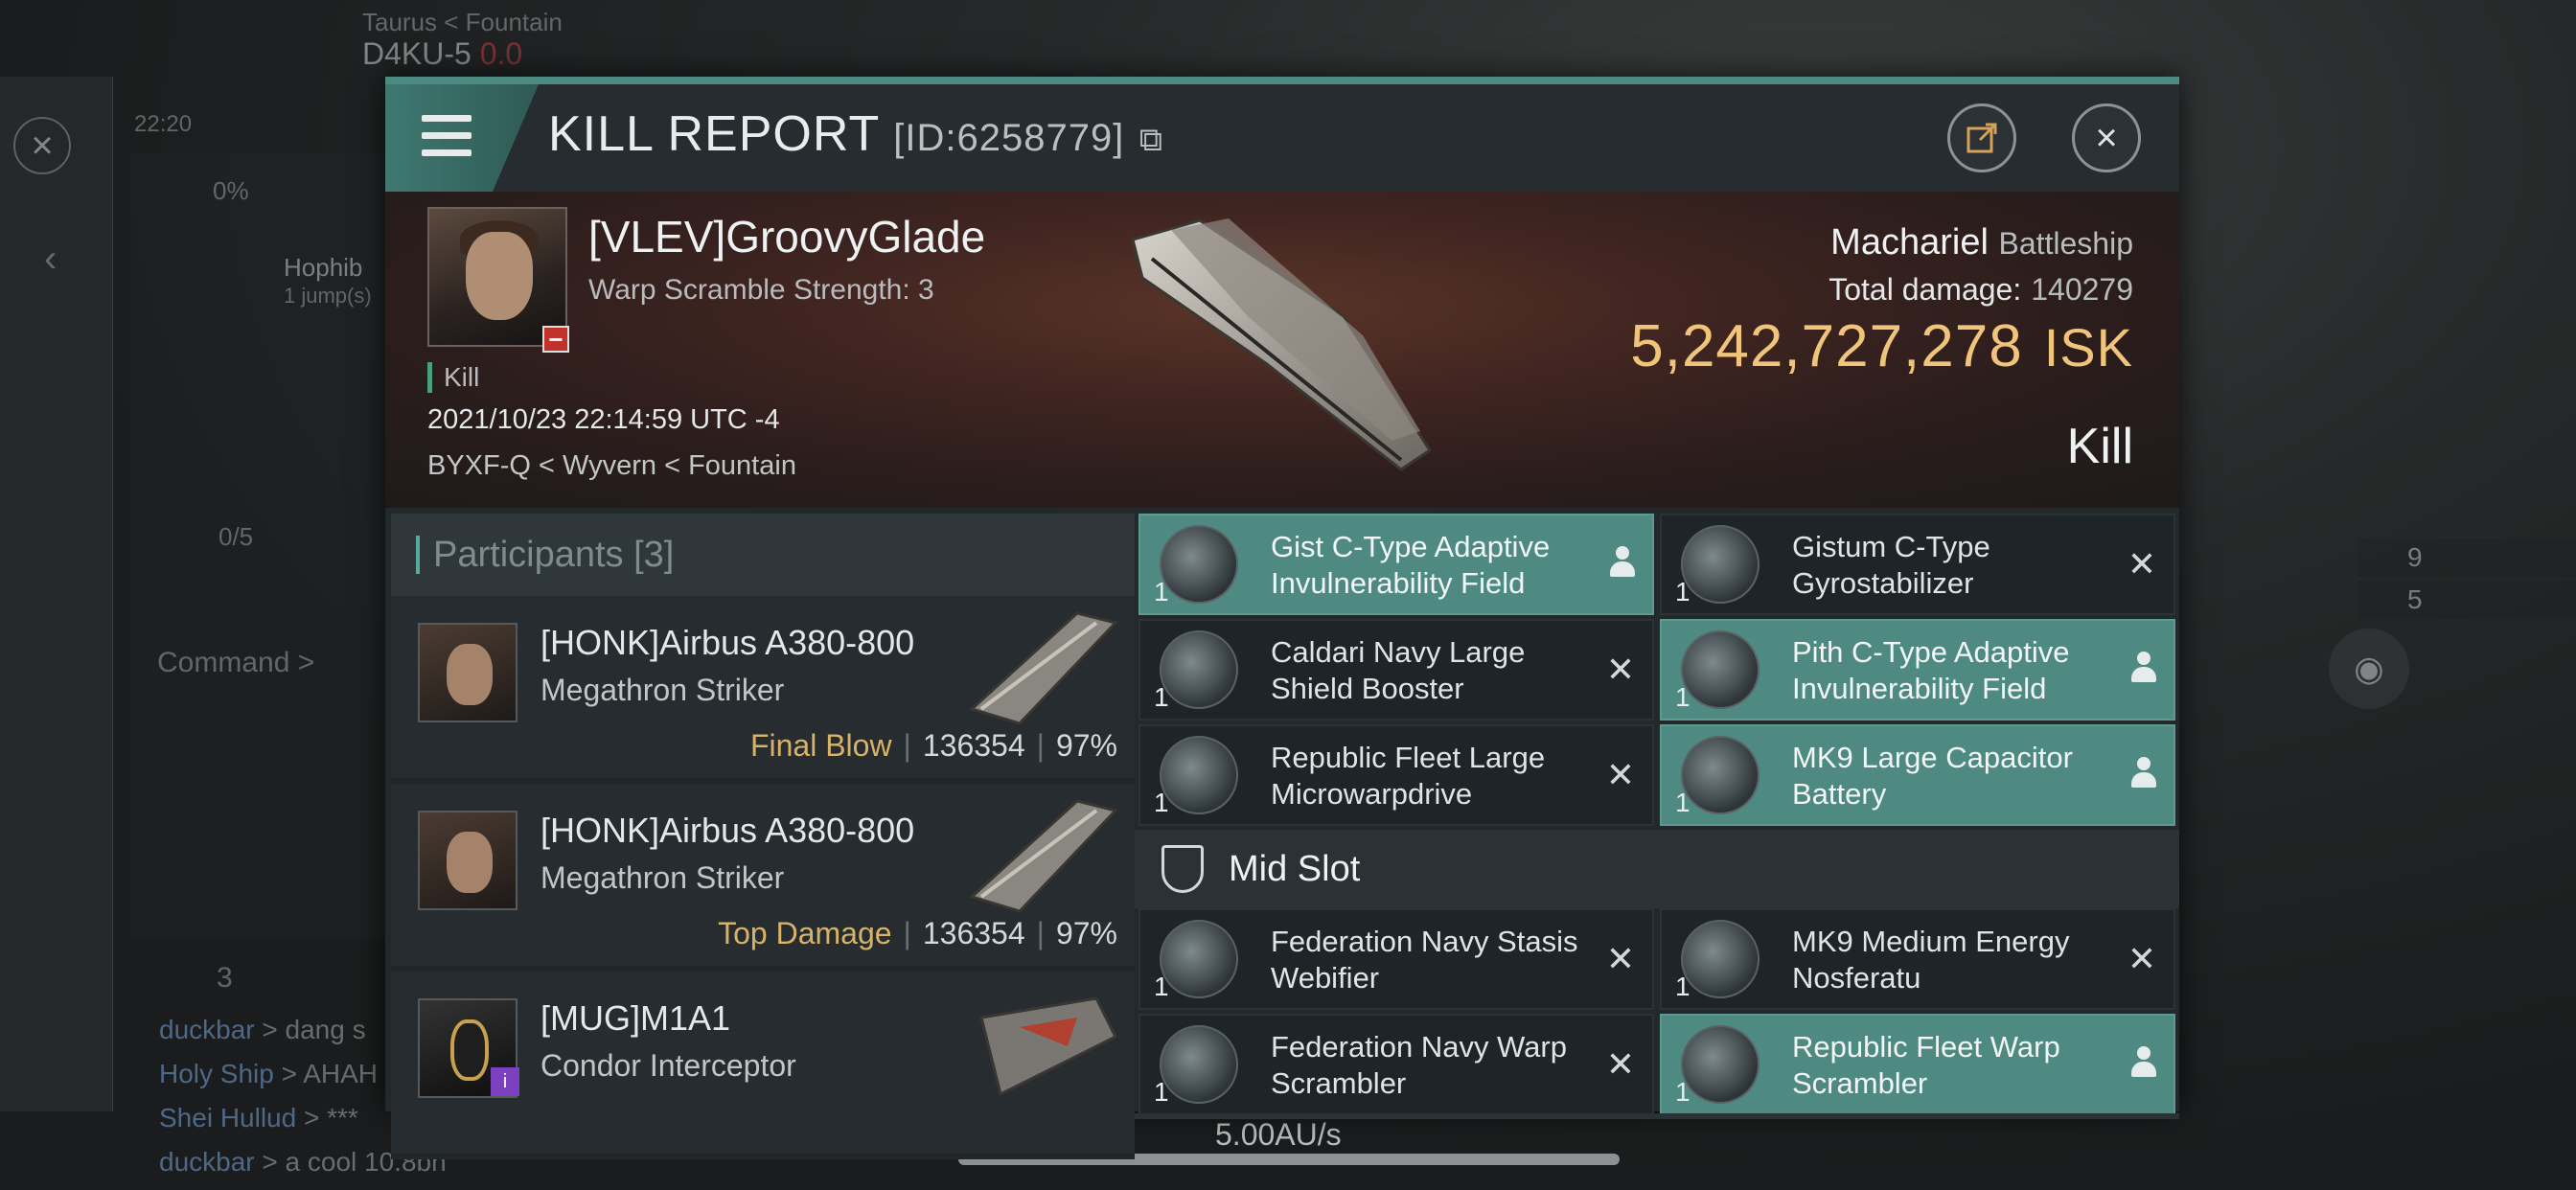 The image size is (2576, 1190). I want to click on fitting-item: 1 Caldari Navy Large Shield Booster ✕, so click(1396, 670).